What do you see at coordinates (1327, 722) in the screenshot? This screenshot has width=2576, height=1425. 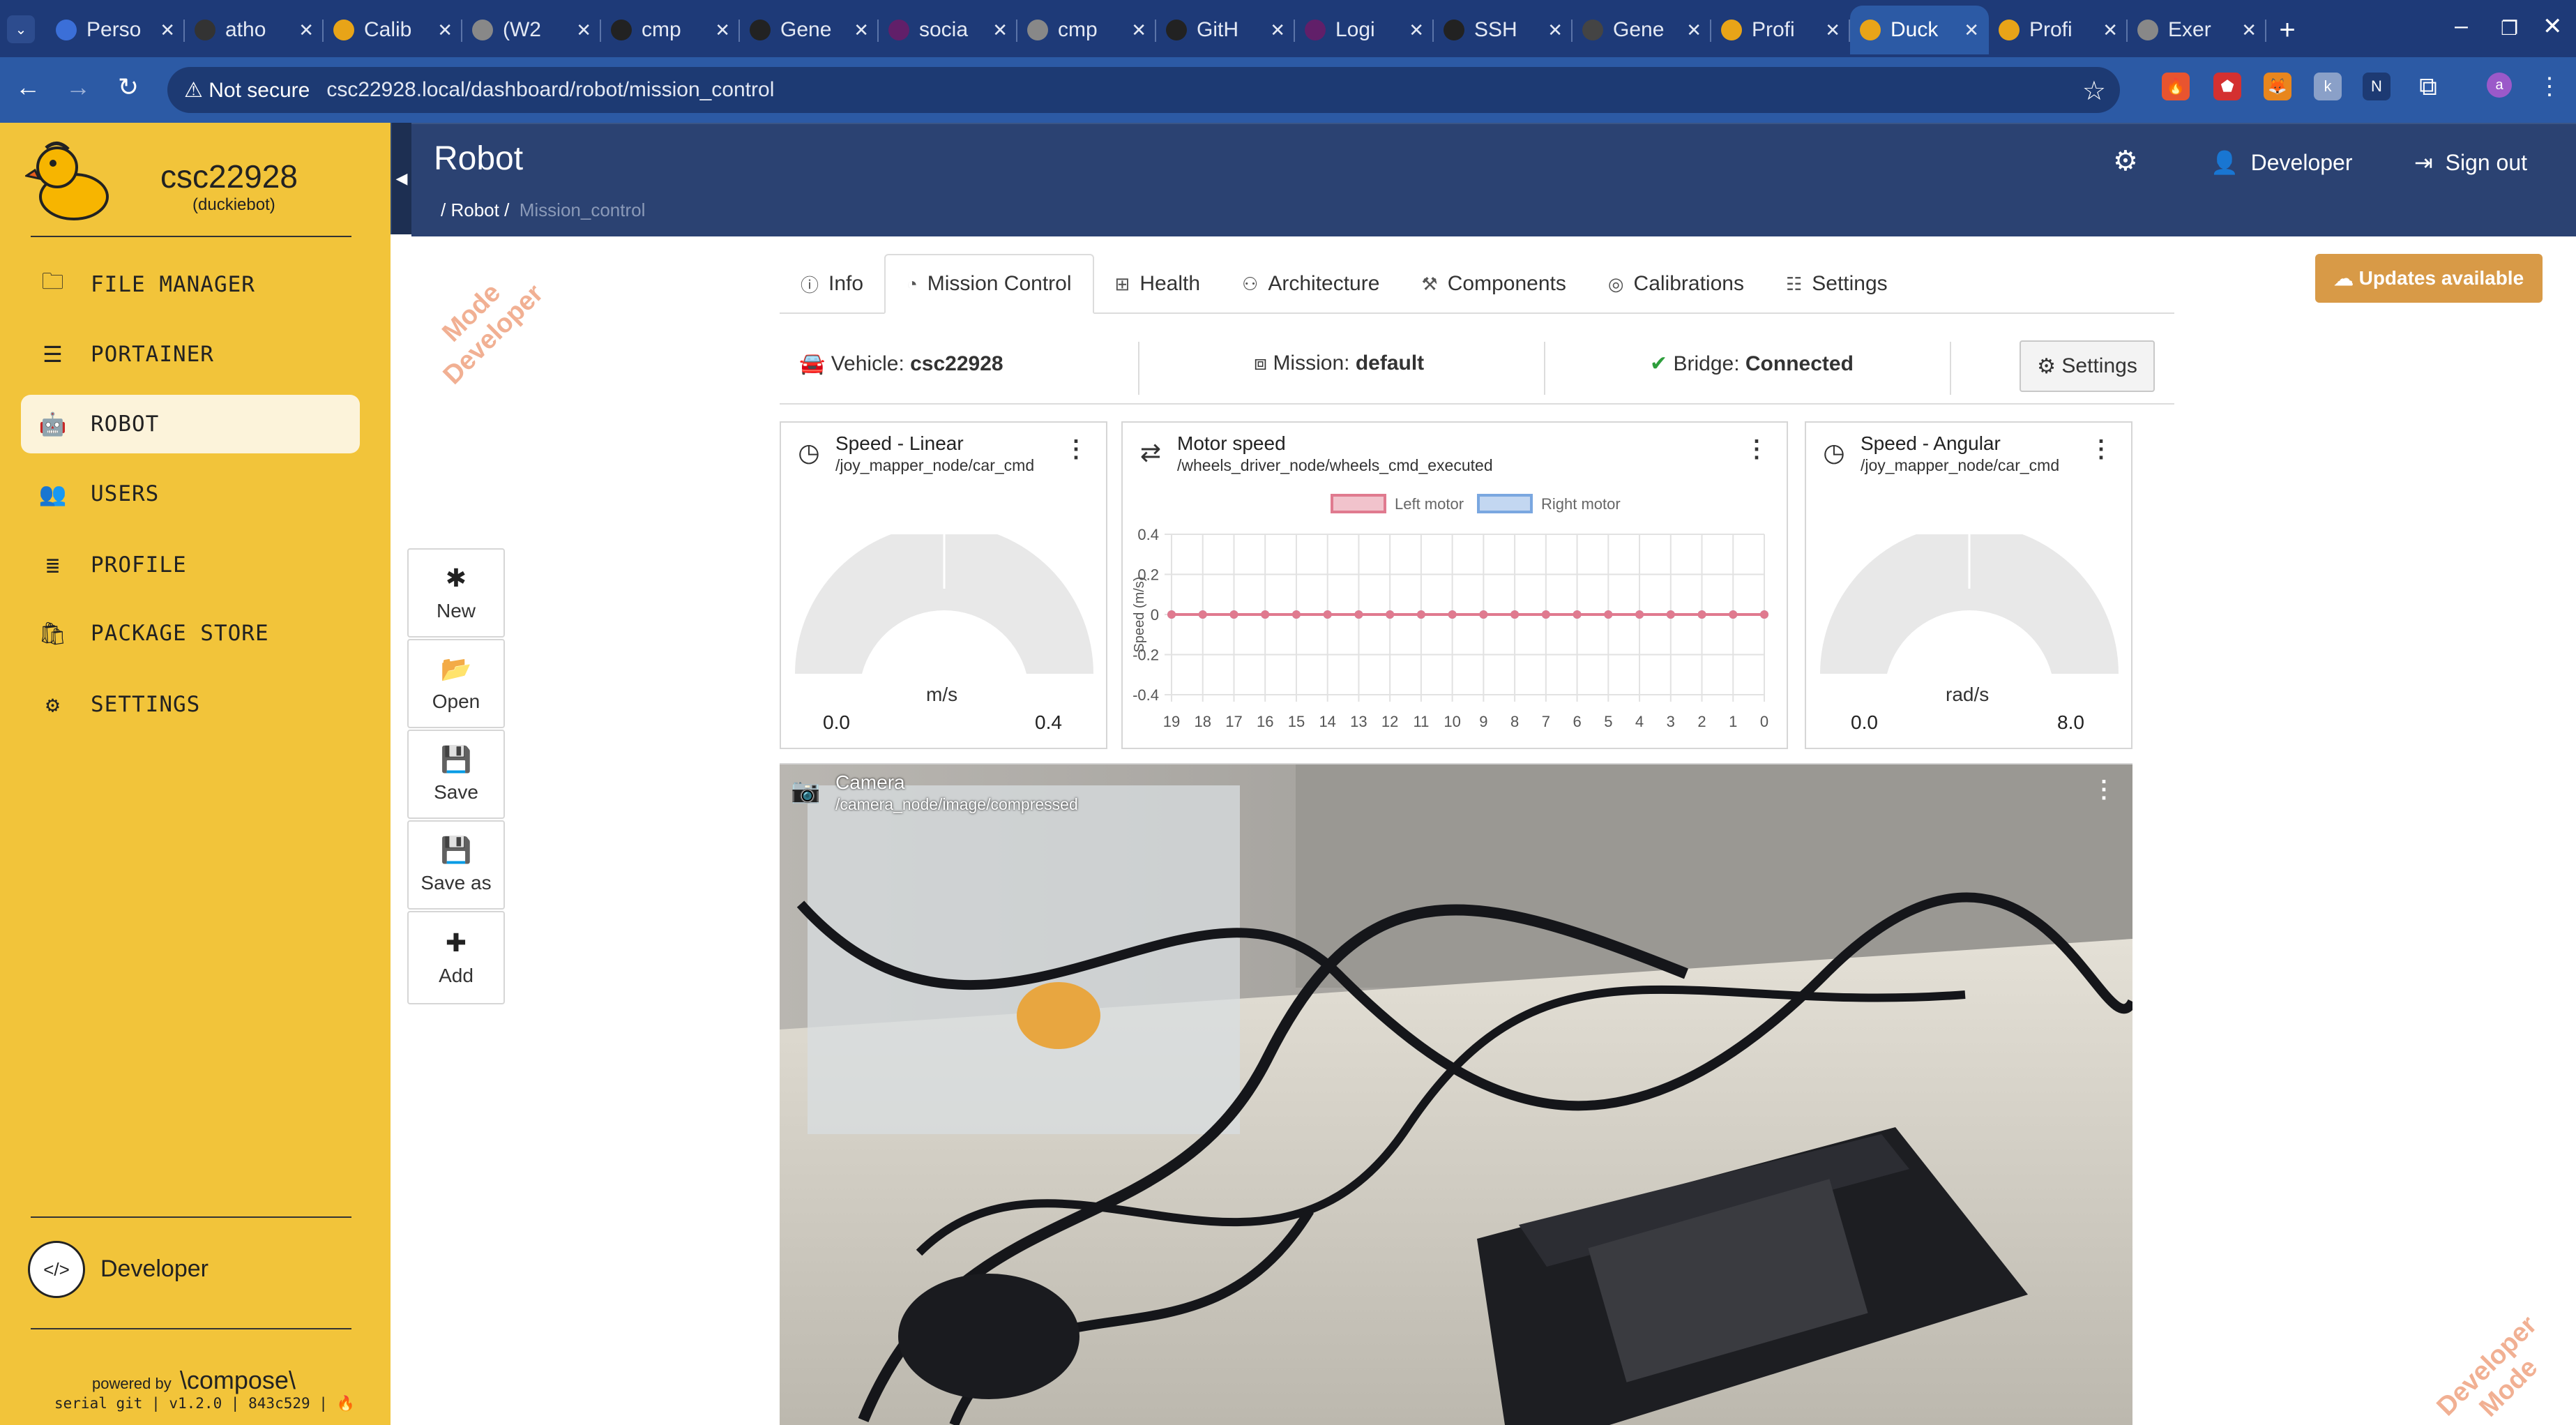 I see `x-tick-label: 14` at bounding box center [1327, 722].